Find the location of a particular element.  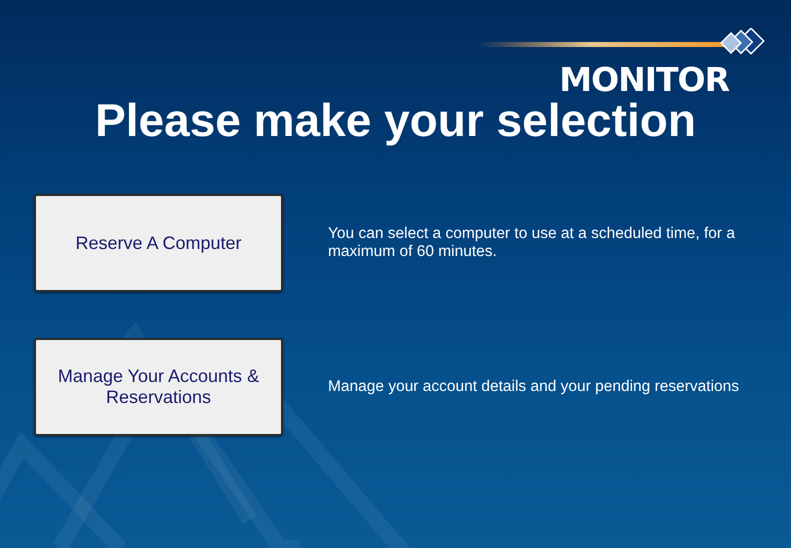

option-button: Manage Your Accounts & Reservations is located at coordinates (158, 387).